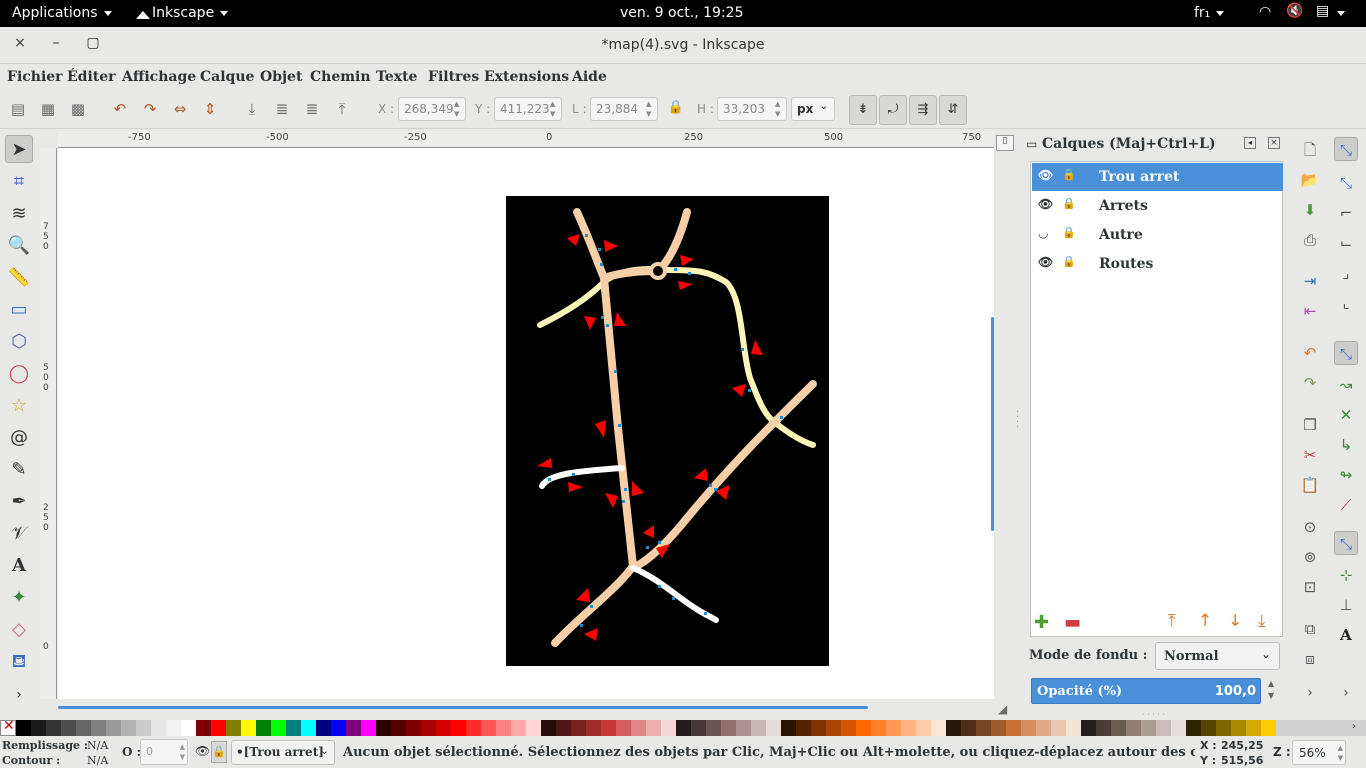 This screenshot has width=1366, height=768. Describe the element at coordinates (1041, 622) in the screenshot. I see `add-layer-icon: ✚` at that location.